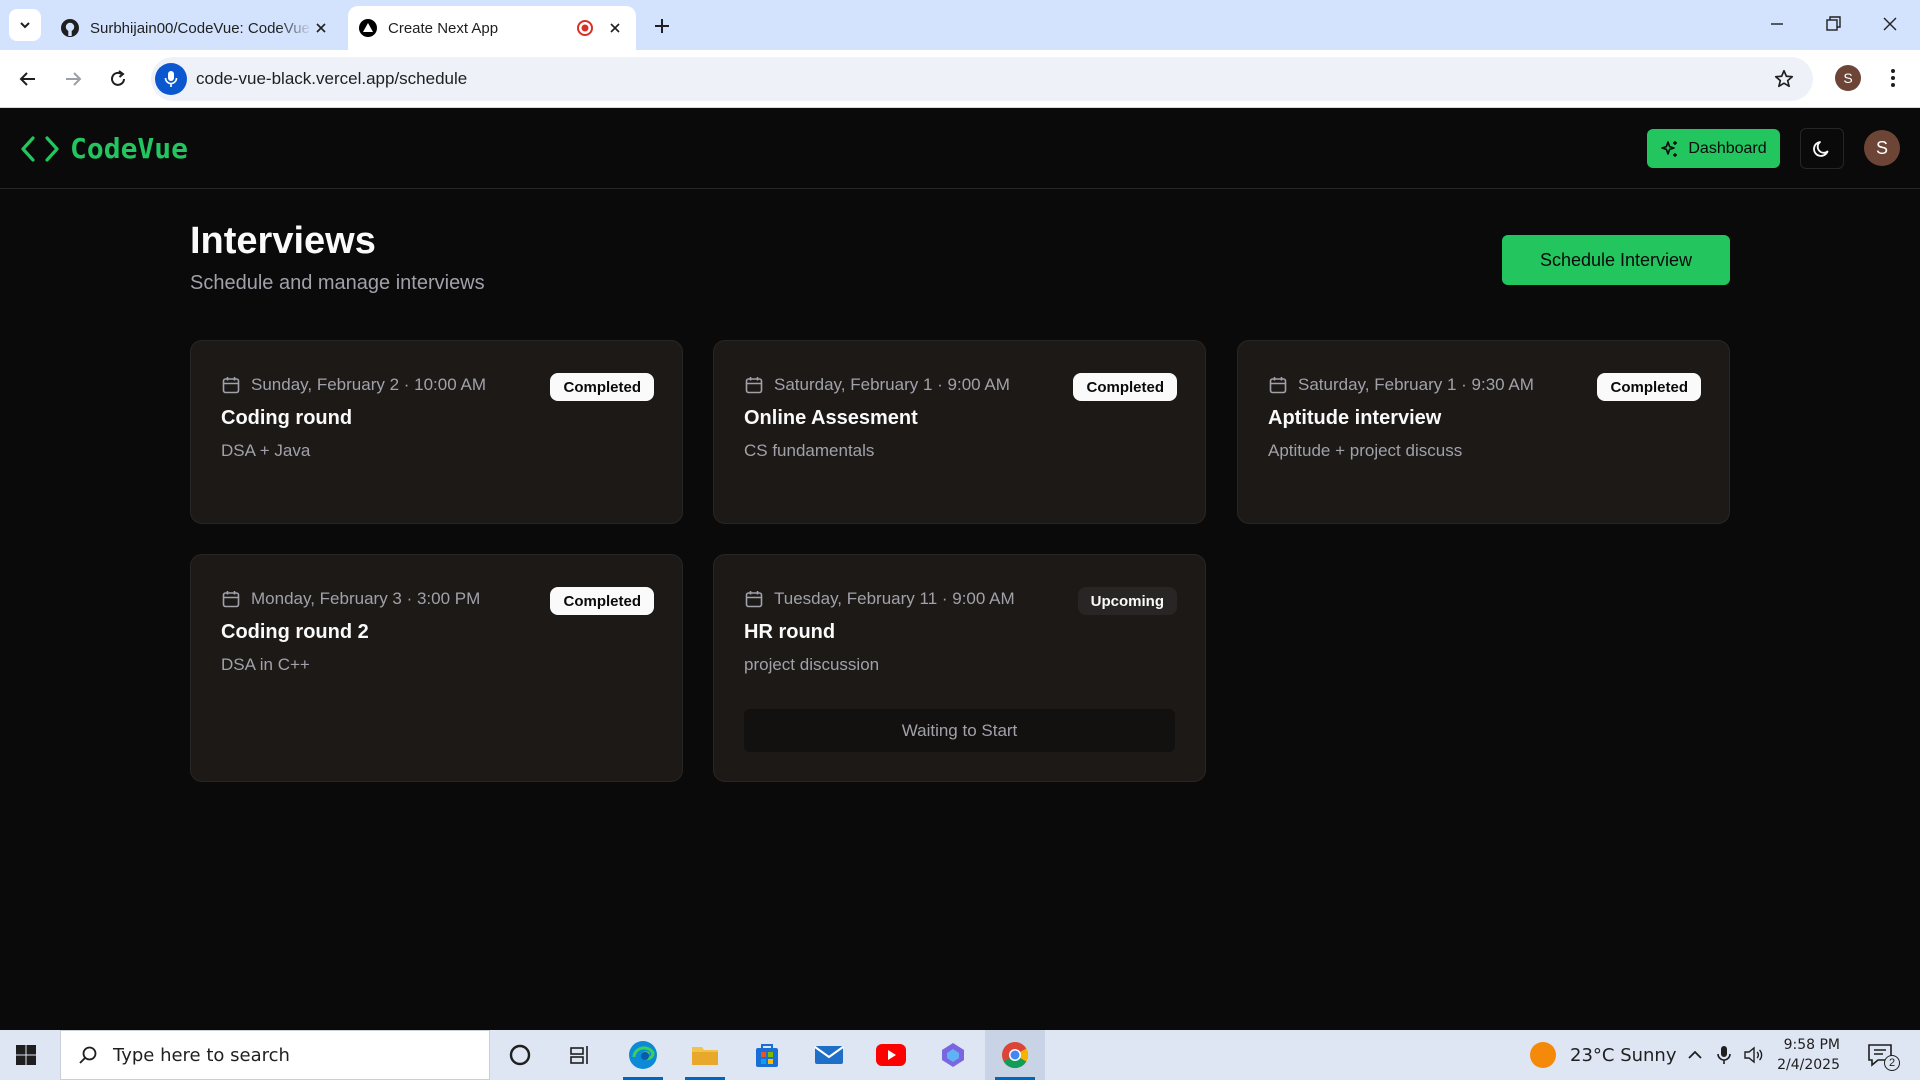 The width and height of the screenshot is (1920, 1080). Describe the element at coordinates (1808, 1065) in the screenshot. I see `clock-date: 2/4/2025` at that location.